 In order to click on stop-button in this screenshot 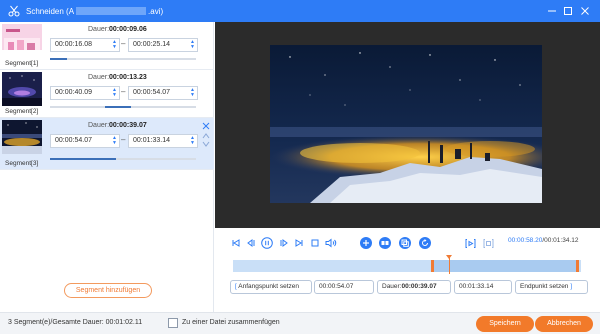, I will do `click(315, 243)`.